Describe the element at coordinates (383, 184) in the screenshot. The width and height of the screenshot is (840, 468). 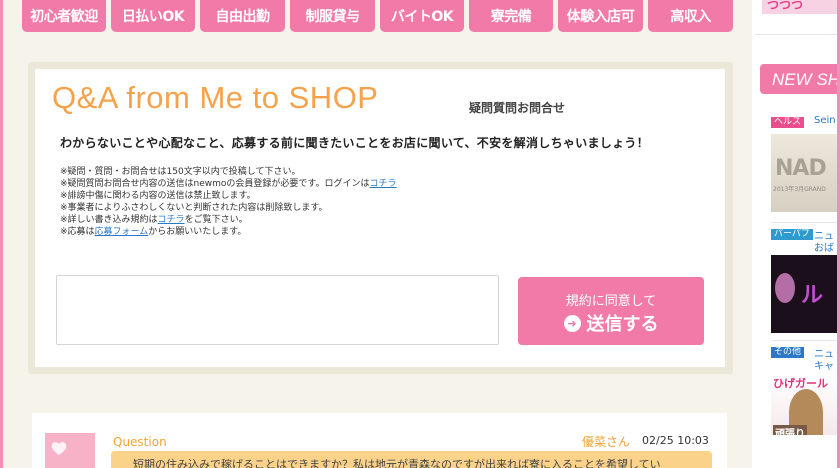
I see `login-link: コチラ` at that location.